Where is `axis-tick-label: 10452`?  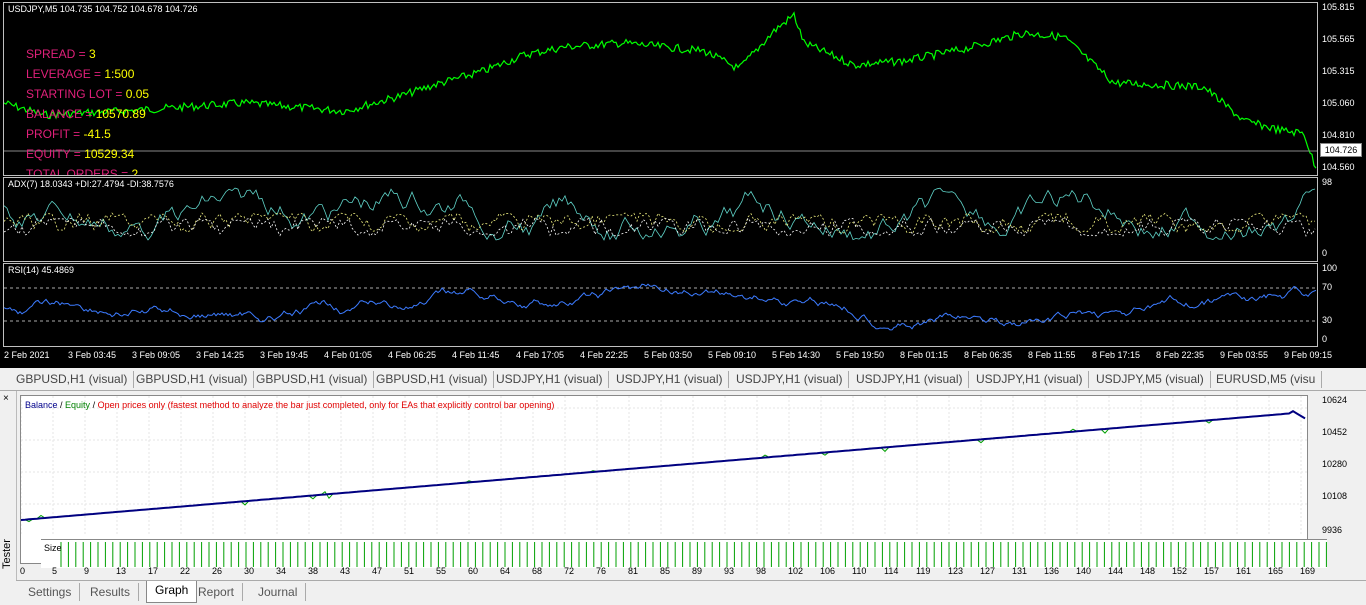 axis-tick-label: 10452 is located at coordinates (1335, 432).